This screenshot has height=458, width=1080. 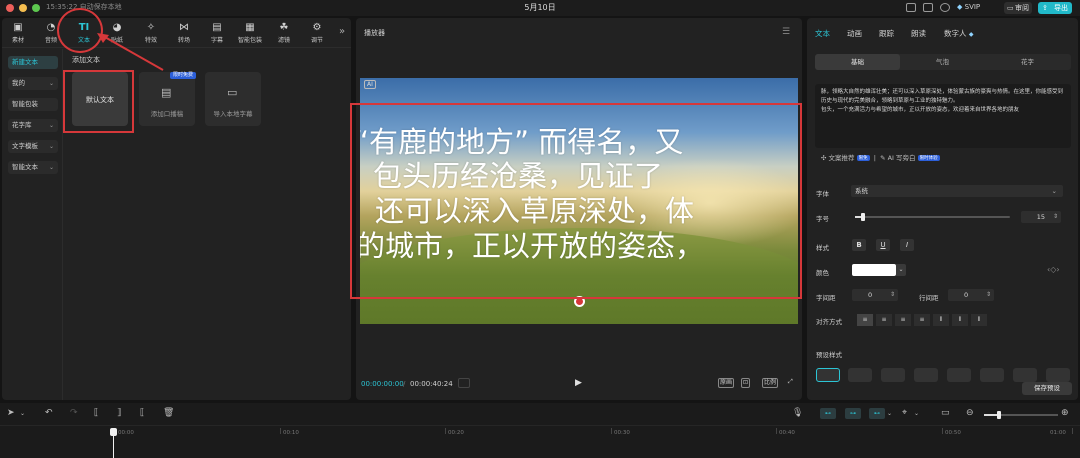 What do you see at coordinates (10, 8) in the screenshot?
I see `close-window-button` at bounding box center [10, 8].